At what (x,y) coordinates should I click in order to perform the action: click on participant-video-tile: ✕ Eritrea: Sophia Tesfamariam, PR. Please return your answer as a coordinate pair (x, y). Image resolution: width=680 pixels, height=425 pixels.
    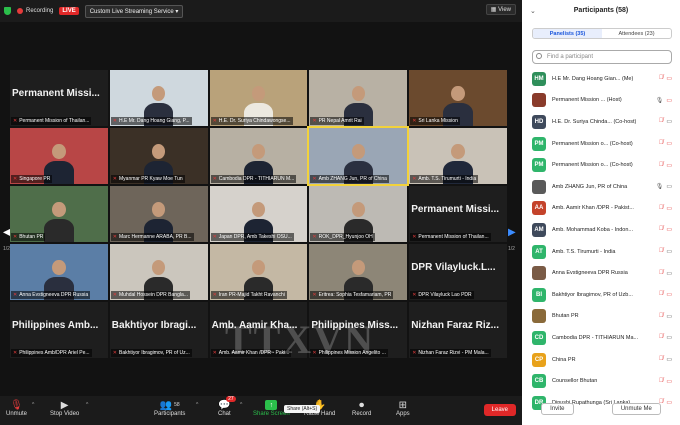
    Looking at the image, I should click on (358, 272).